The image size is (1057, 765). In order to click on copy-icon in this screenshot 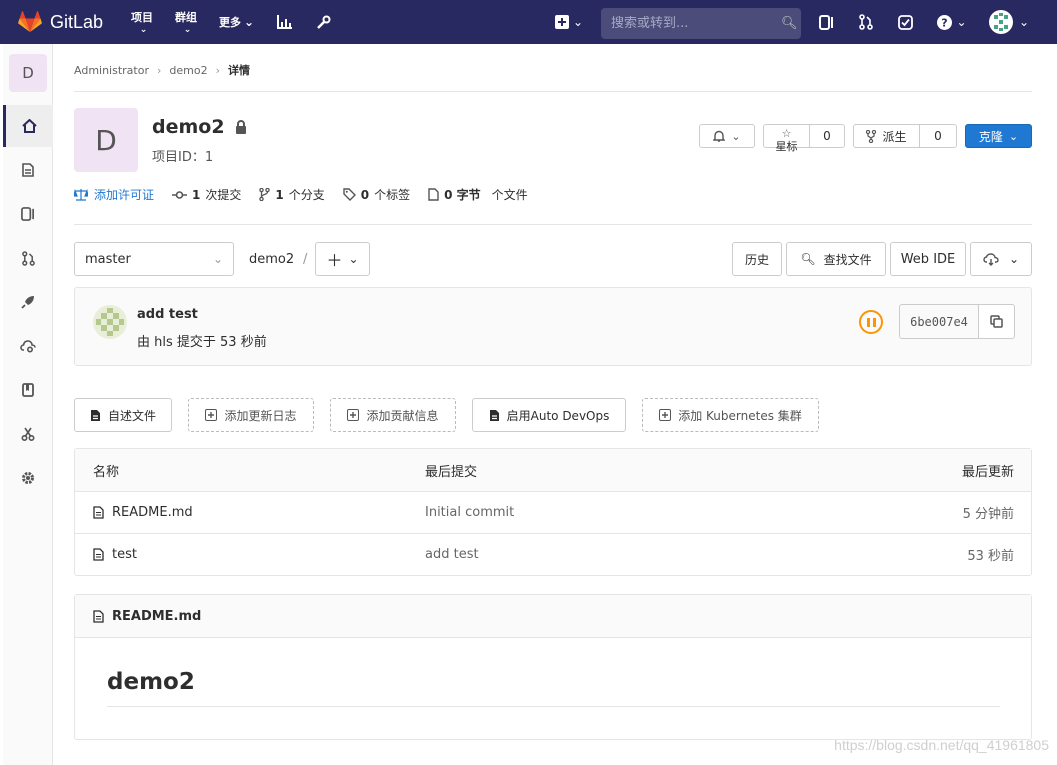, I will do `click(996, 321)`.